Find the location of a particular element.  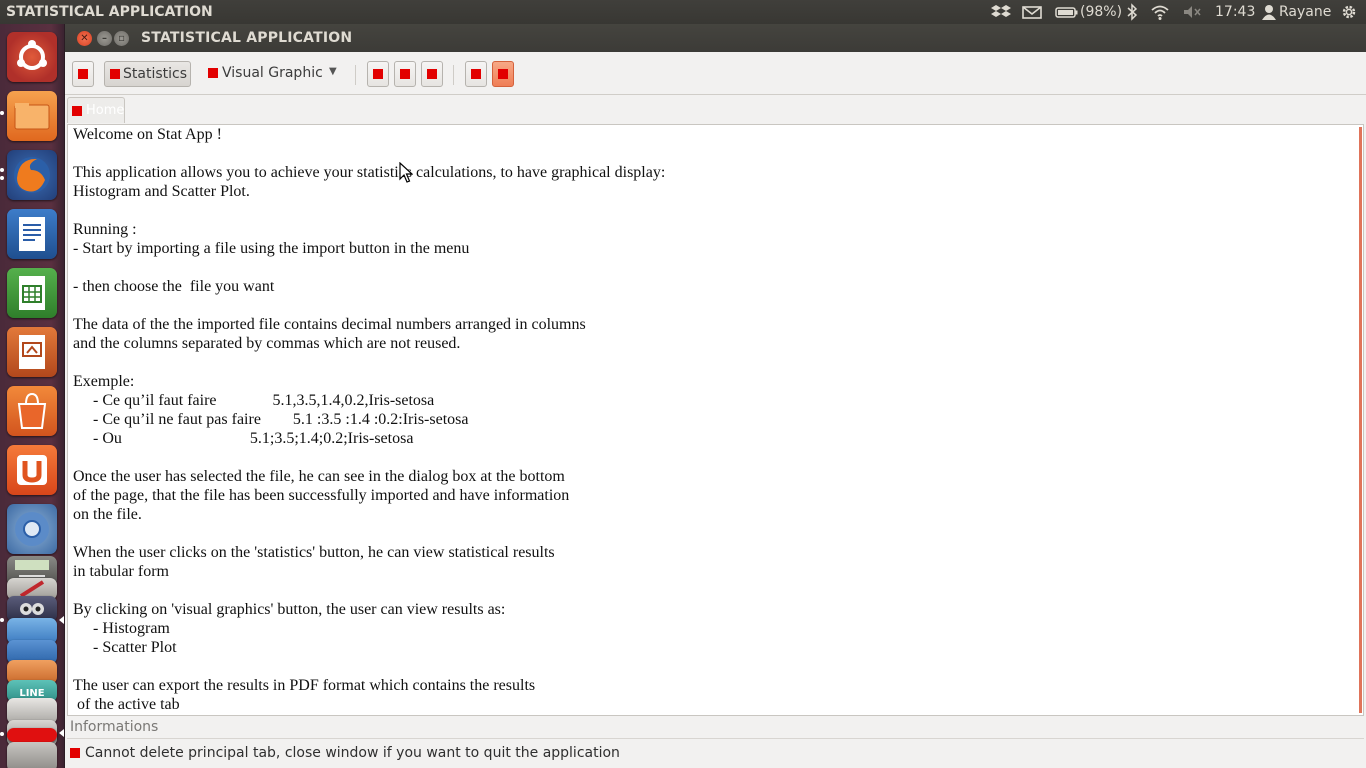

visual-graphic-label: Visual Graphic is located at coordinates (272, 73).